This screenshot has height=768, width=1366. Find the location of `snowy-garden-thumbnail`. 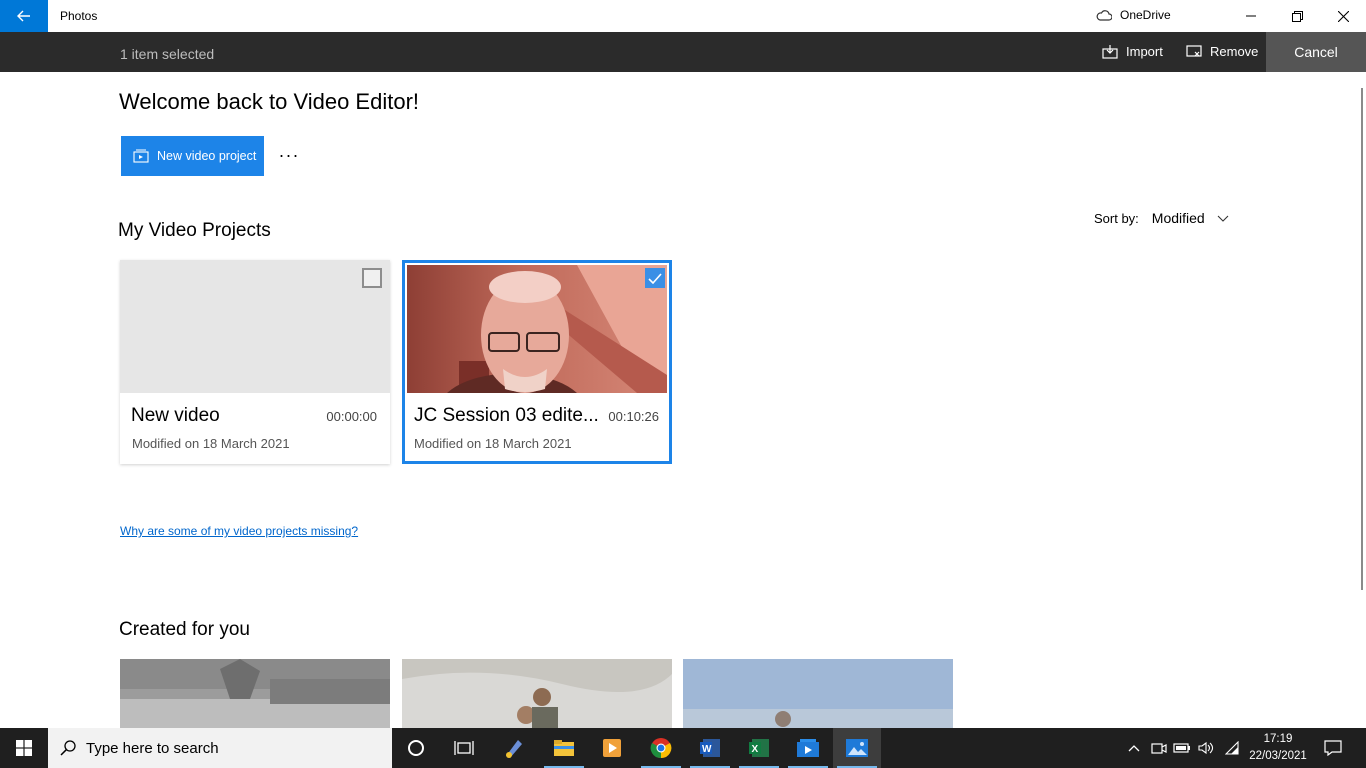

snowy-garden-thumbnail is located at coordinates (255, 694).